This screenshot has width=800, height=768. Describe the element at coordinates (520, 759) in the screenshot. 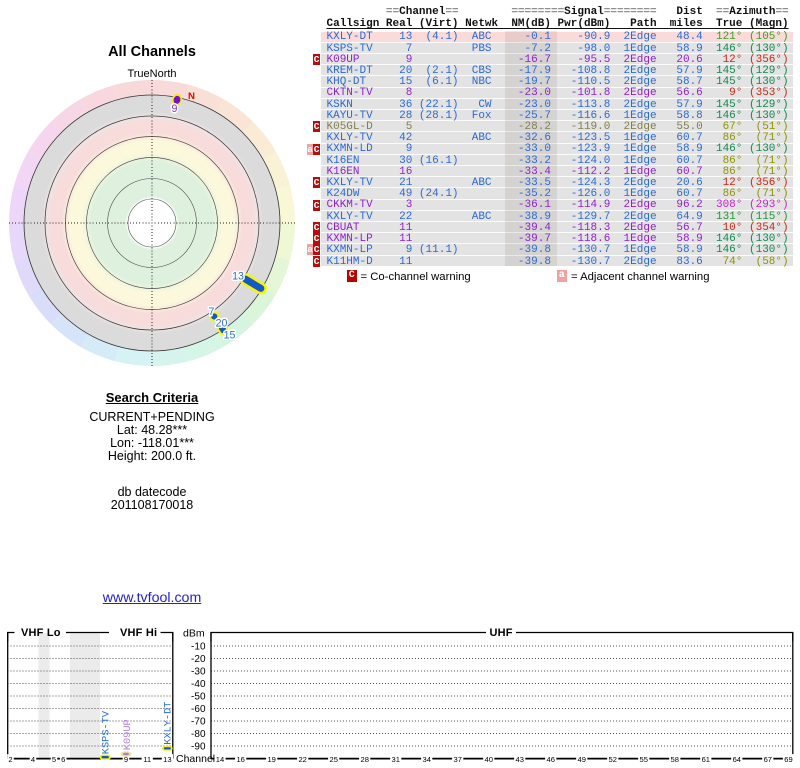

I see `svg-text: 43` at that location.